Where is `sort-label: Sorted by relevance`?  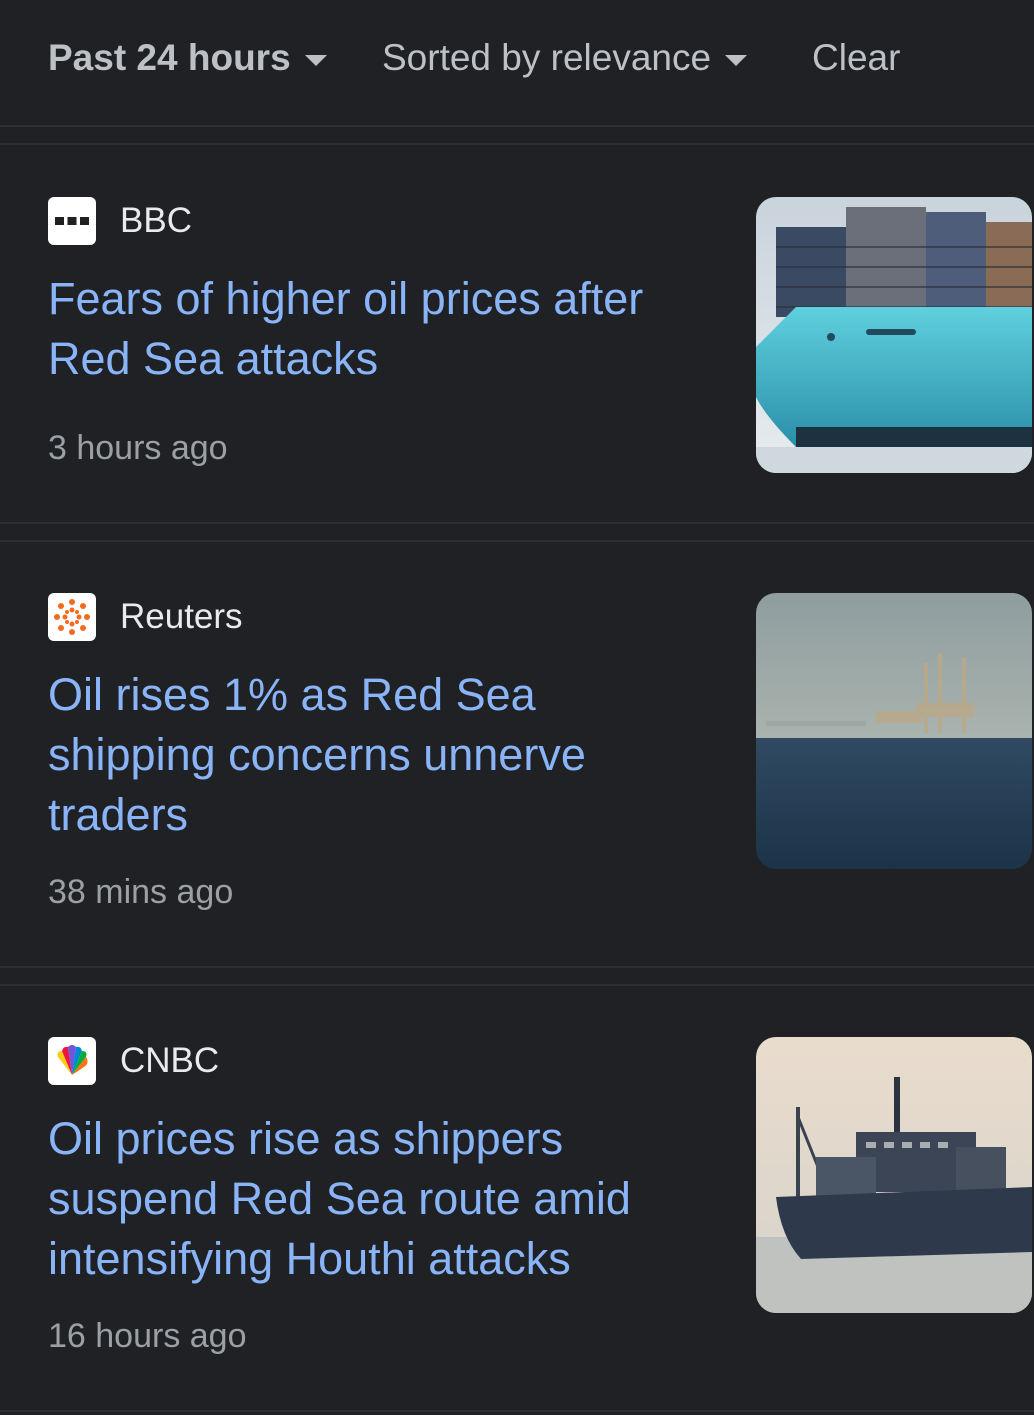
sort-label: Sorted by relevance is located at coordinates (547, 57).